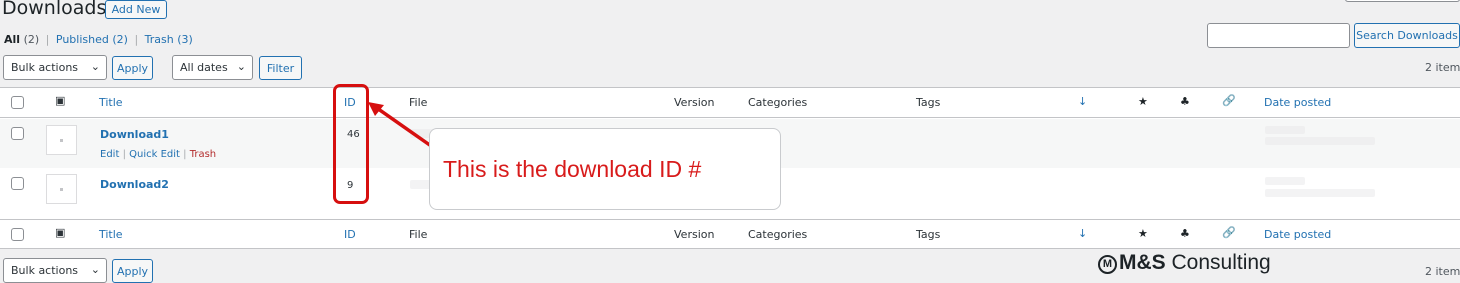 Image resolution: width=1460 pixels, height=283 pixels. I want to click on row-actions: Edit | Quick Edit | Trash, so click(158, 154).